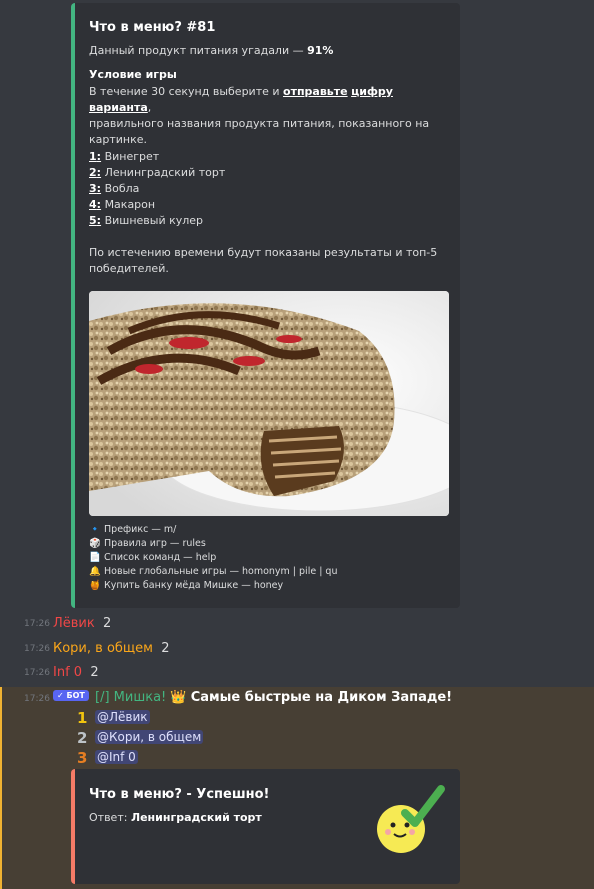 This screenshot has height=889, width=594. Describe the element at coordinates (93, 156) in the screenshot. I see `option-num: 1` at that location.